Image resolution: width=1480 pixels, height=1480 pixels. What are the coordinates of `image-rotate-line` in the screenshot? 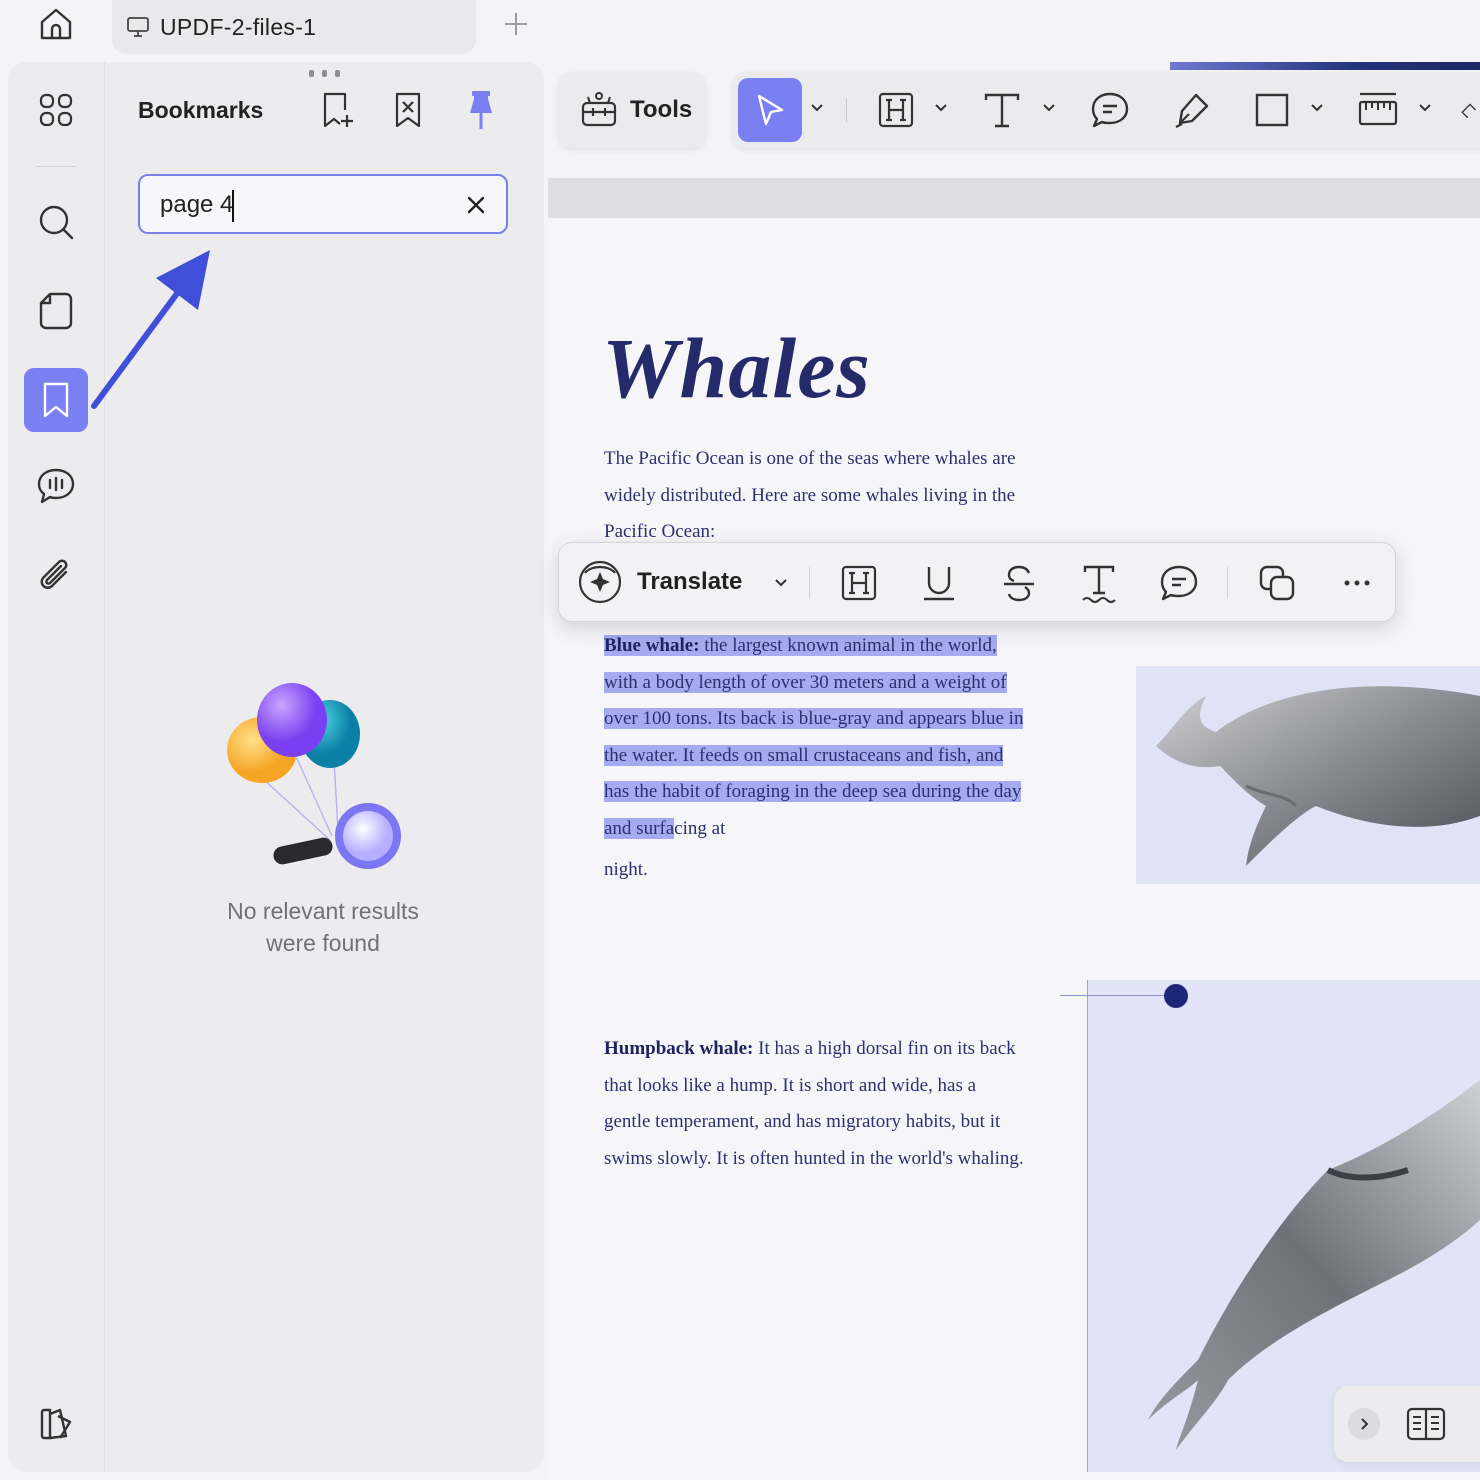 It's located at (1118, 995).